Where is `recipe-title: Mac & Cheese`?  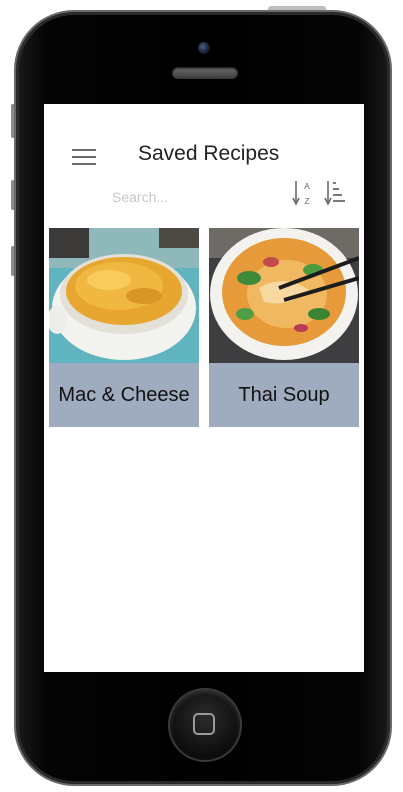 recipe-title: Mac & Cheese is located at coordinates (124, 395).